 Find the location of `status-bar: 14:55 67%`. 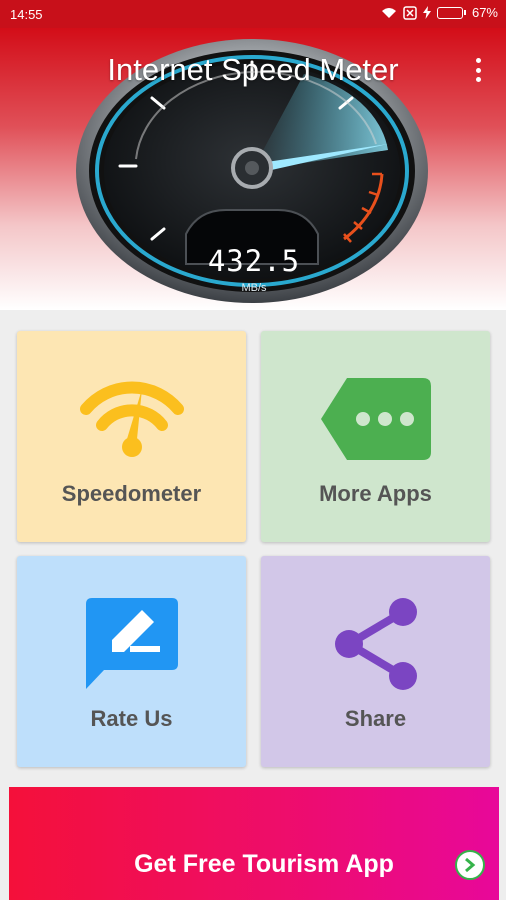

status-bar: 14:55 67% is located at coordinates (253, 14).